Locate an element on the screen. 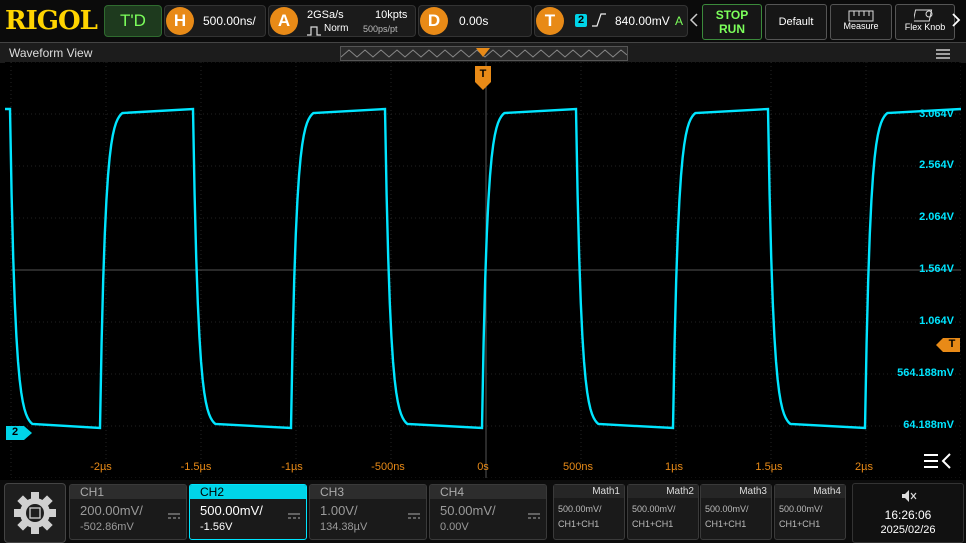 The height and width of the screenshot is (543, 966). math-name: Math4 is located at coordinates (810, 491).